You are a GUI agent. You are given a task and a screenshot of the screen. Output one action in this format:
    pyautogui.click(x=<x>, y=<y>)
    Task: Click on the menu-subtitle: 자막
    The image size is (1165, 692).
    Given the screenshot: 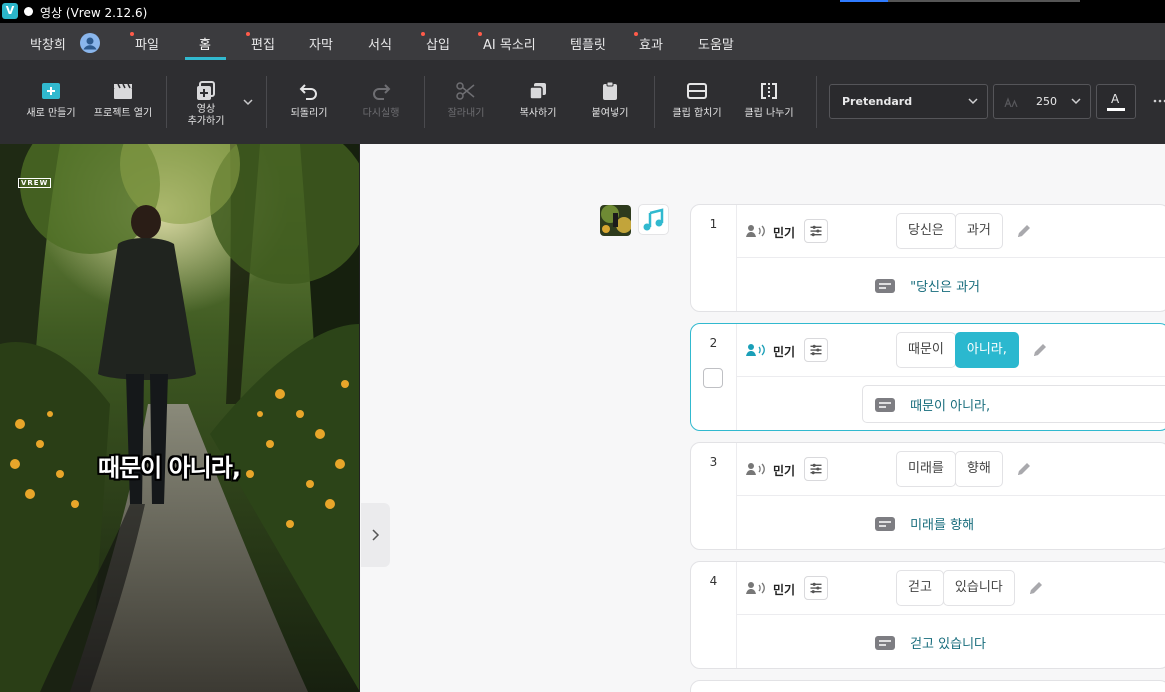 What is the action you would take?
    pyautogui.click(x=321, y=43)
    